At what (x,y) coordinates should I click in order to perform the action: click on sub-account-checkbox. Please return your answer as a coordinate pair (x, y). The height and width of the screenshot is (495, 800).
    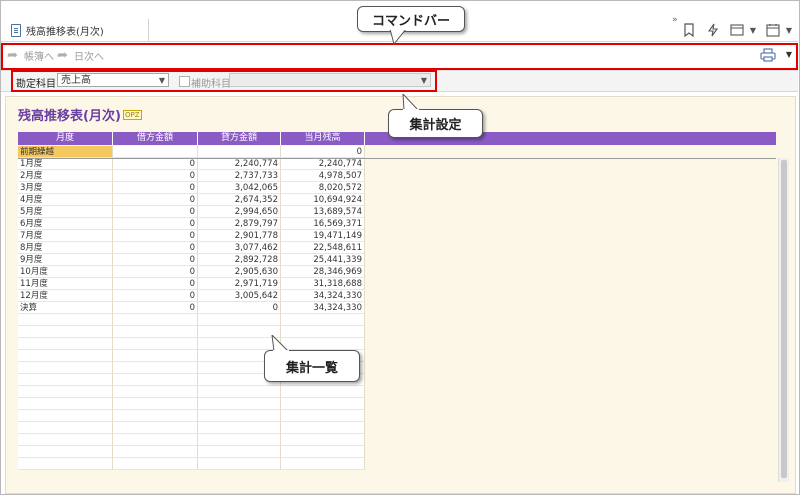
    Looking at the image, I should click on (184, 81).